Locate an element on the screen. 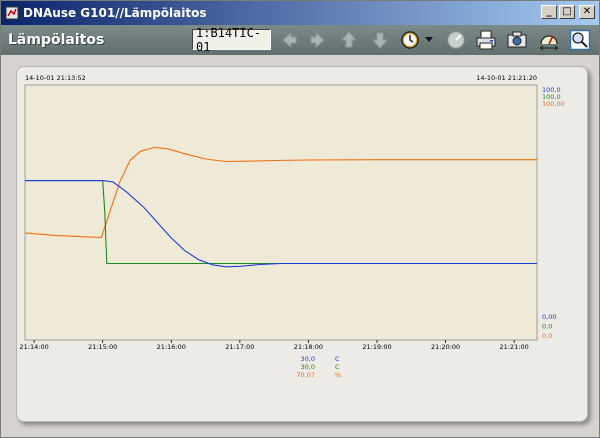  arrow-left-icon is located at coordinates (289, 40).